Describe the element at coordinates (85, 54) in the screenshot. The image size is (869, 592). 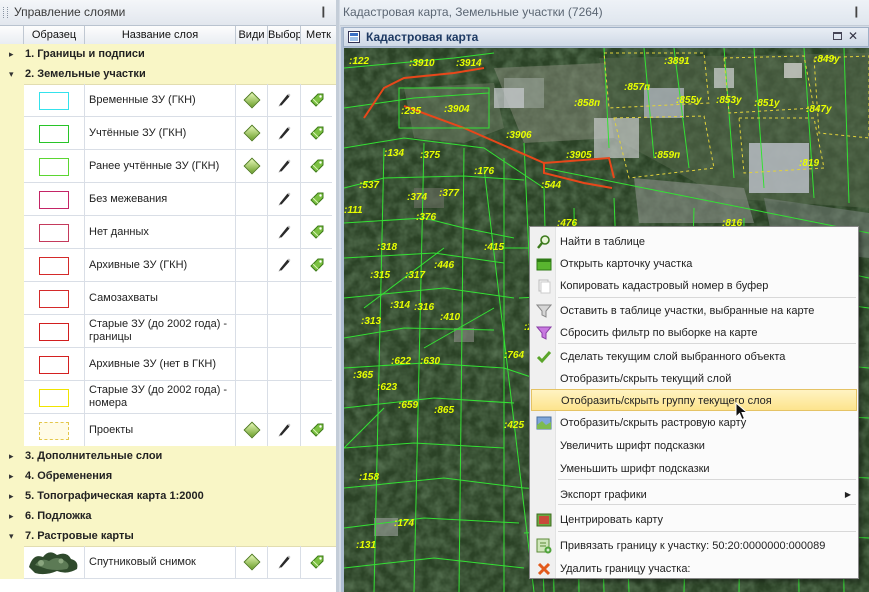
I see `layer-group-label: 1. Границы и подписи` at that location.